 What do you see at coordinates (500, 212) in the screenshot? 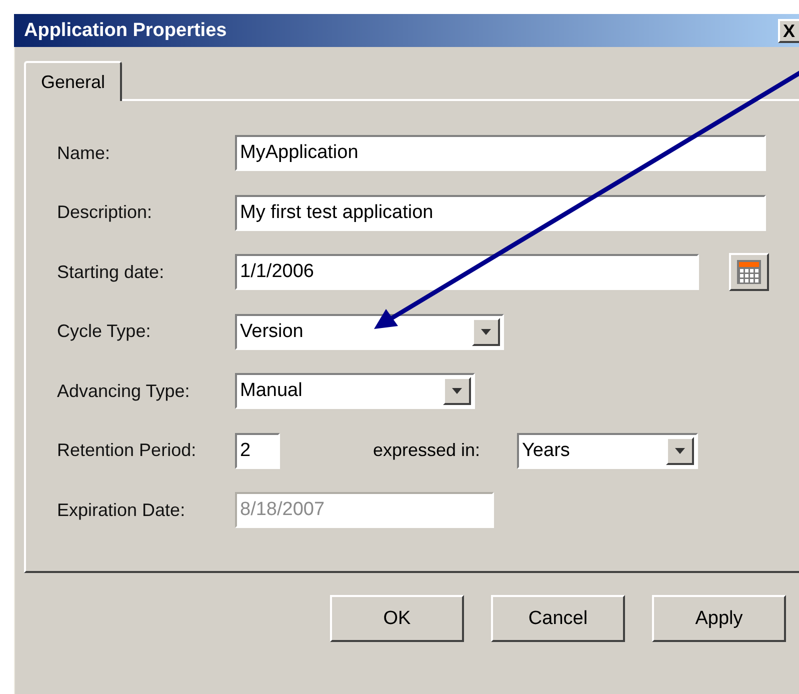
I see `input-field: My first test application` at bounding box center [500, 212].